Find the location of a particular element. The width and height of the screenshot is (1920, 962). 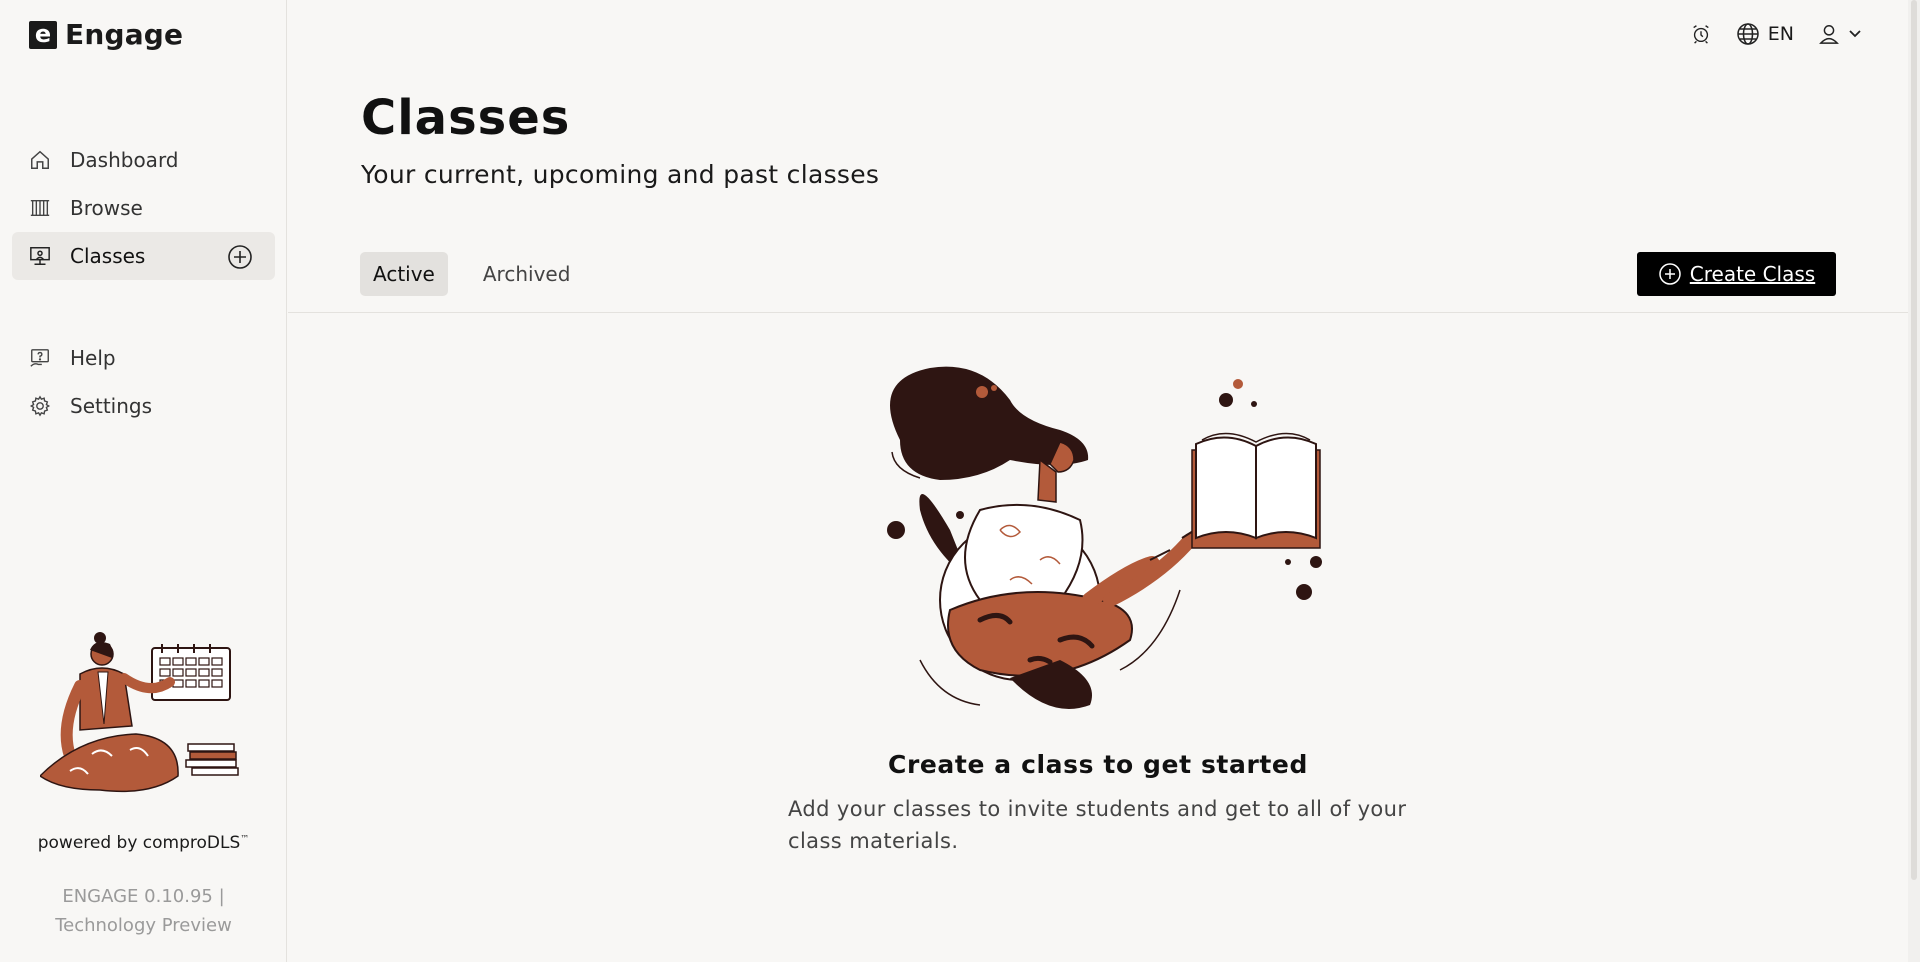

sidebar-item-label: Settings is located at coordinates (111, 406).